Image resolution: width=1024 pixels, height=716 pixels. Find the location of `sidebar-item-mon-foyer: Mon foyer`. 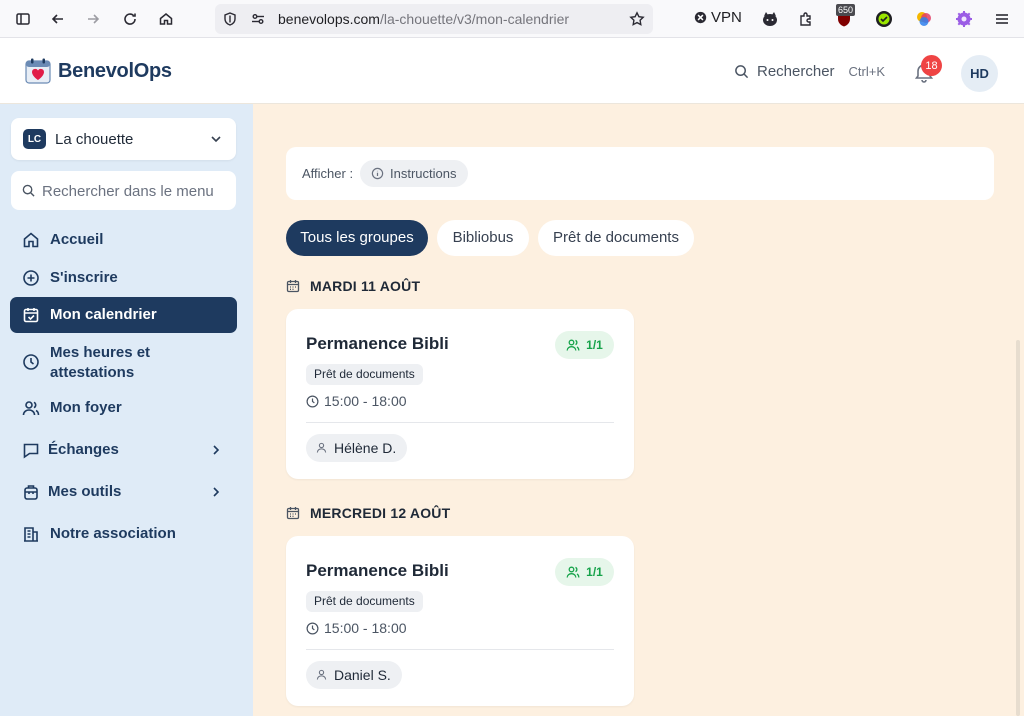

sidebar-item-mon-foyer: Mon foyer is located at coordinates (123, 408).